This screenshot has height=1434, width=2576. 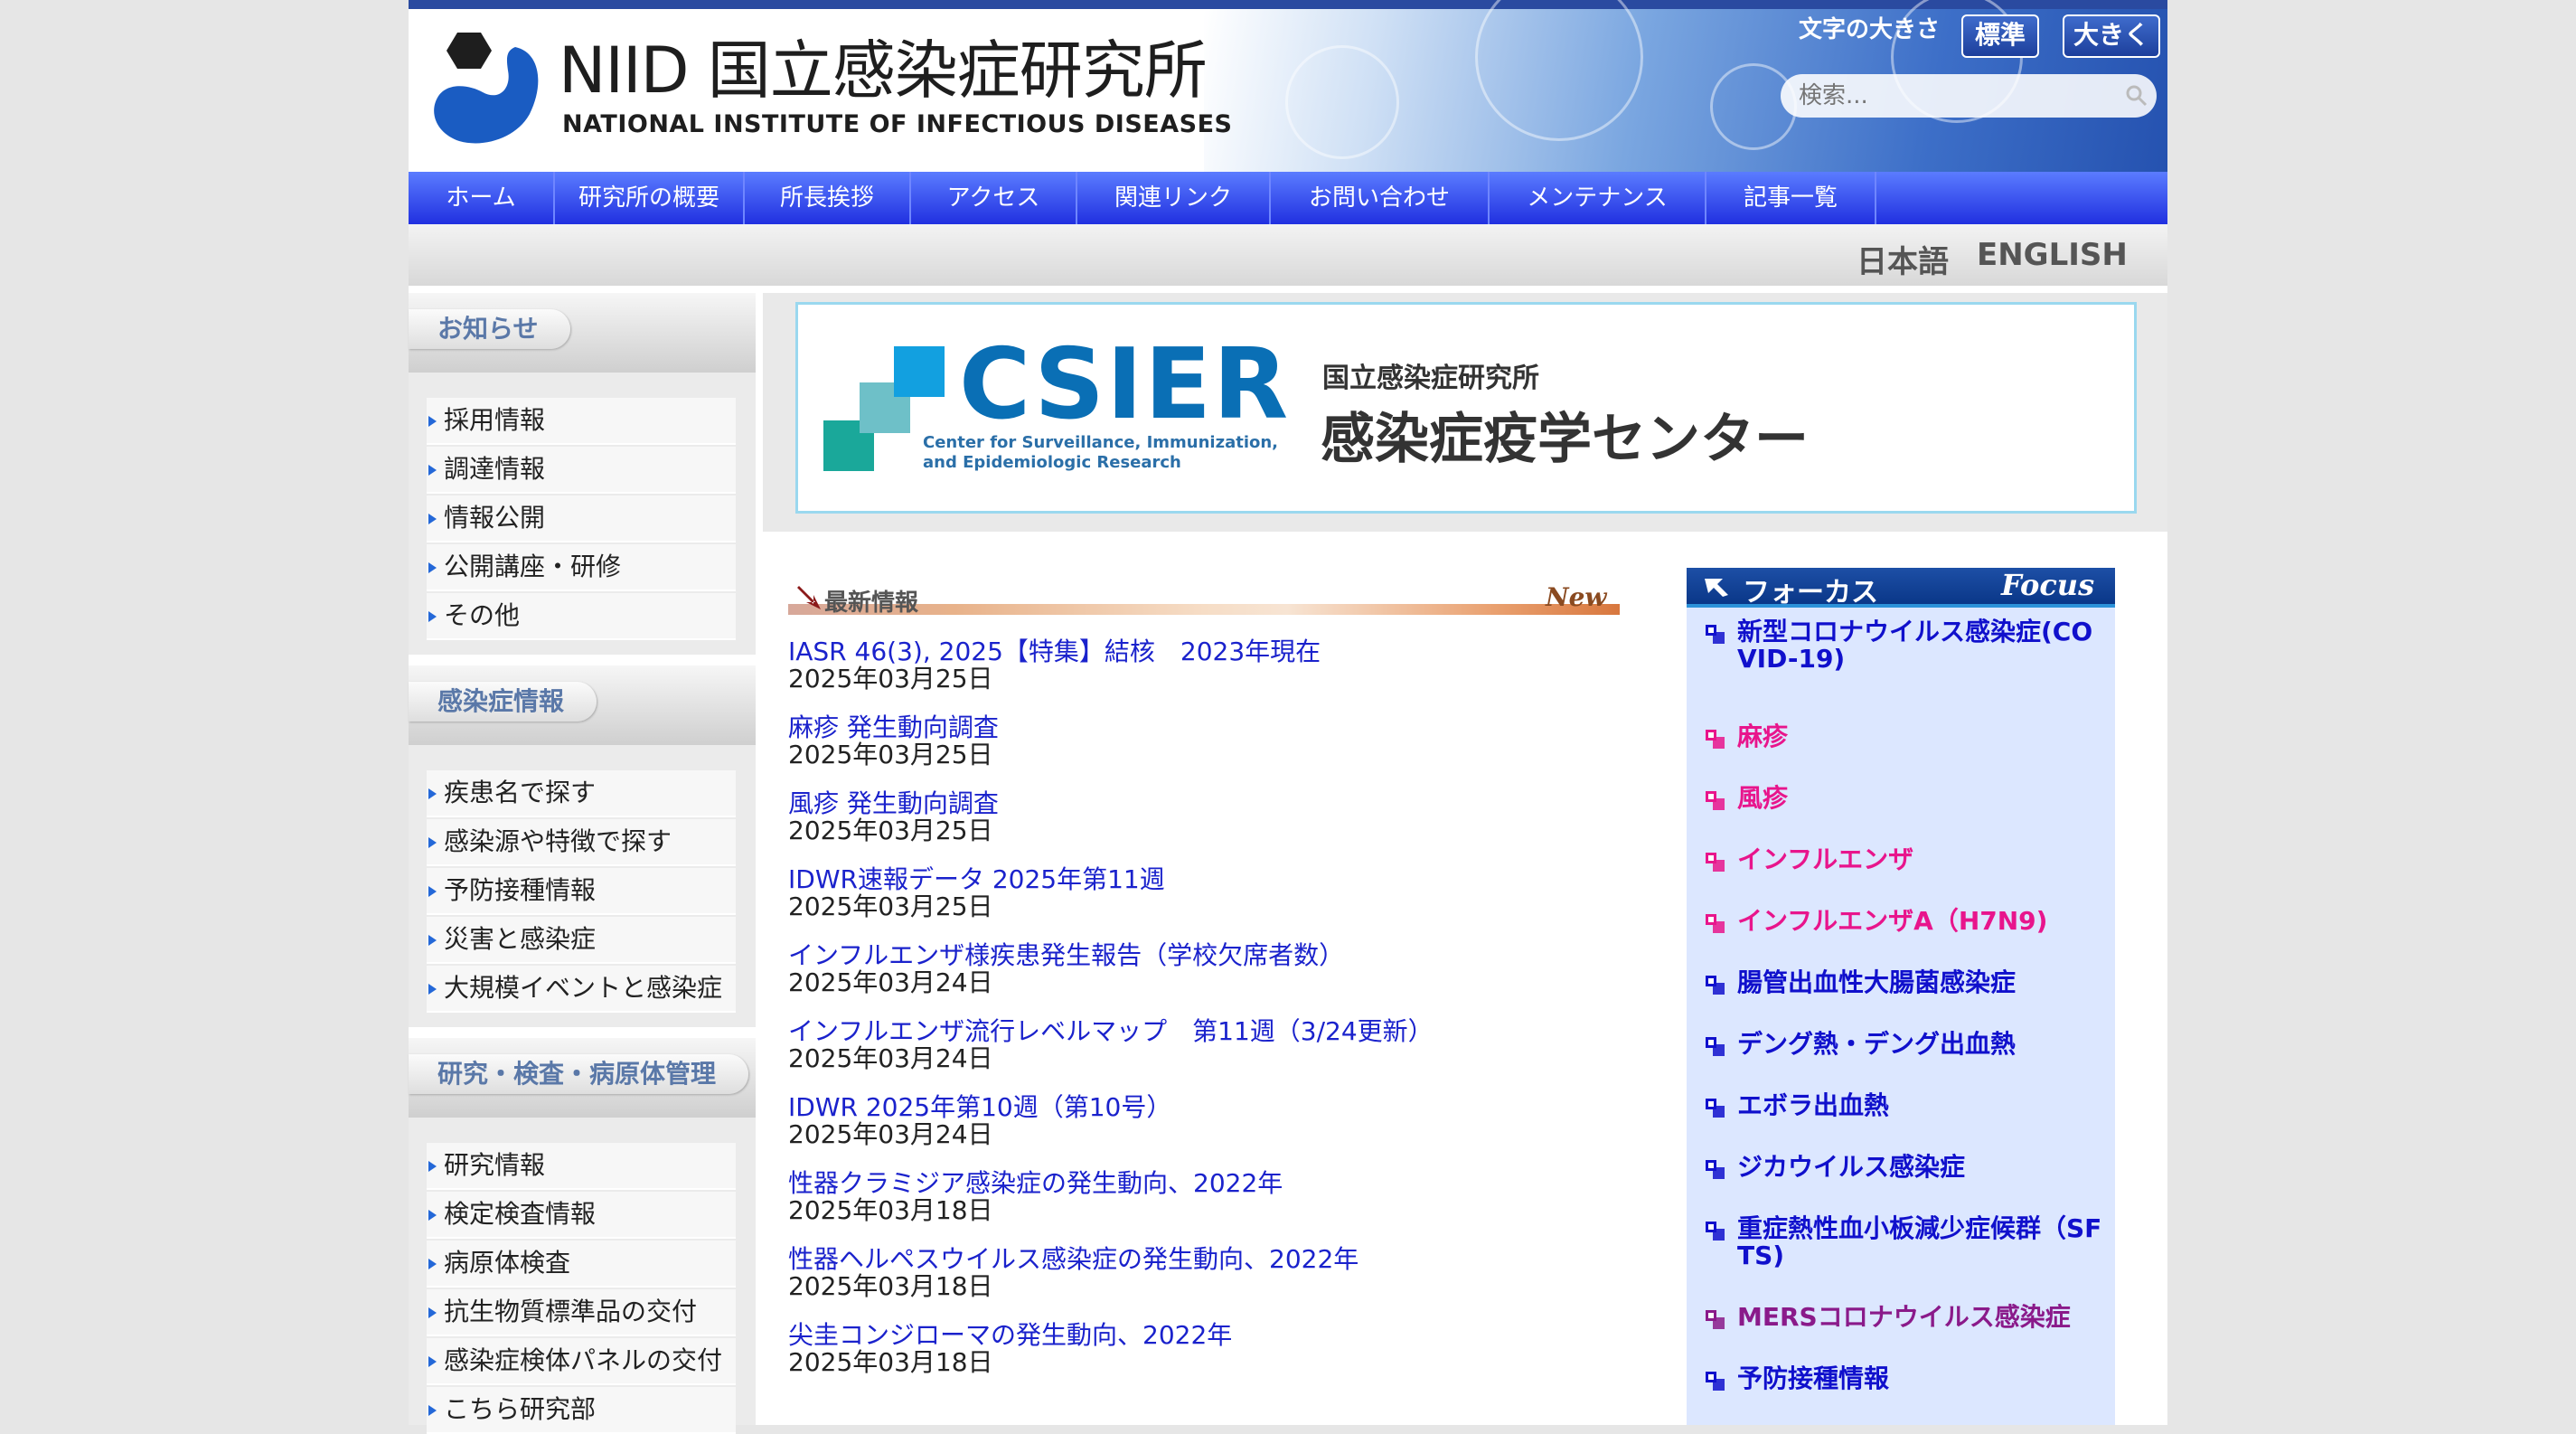 What do you see at coordinates (495, 420) in the screenshot?
I see `sidebar-item-label: 採用情報` at bounding box center [495, 420].